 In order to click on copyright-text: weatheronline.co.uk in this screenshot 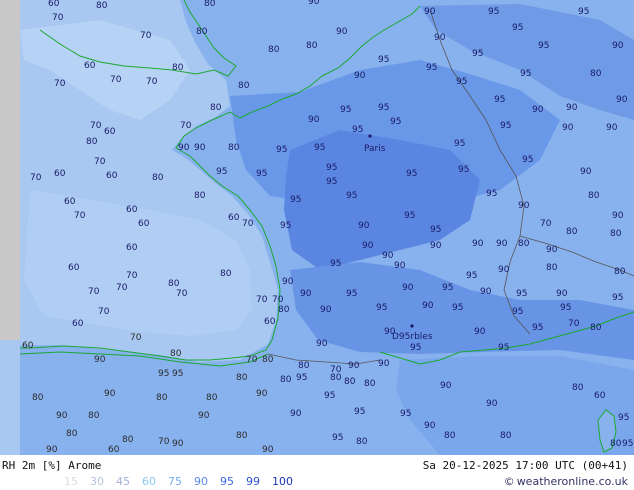, I will do `click(572, 481)`.